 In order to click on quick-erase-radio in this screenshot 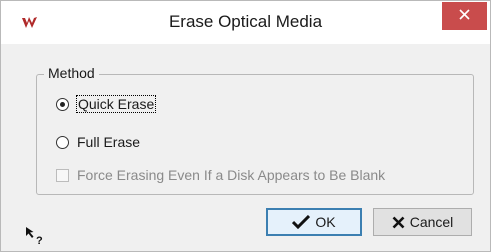, I will do `click(62, 104)`.